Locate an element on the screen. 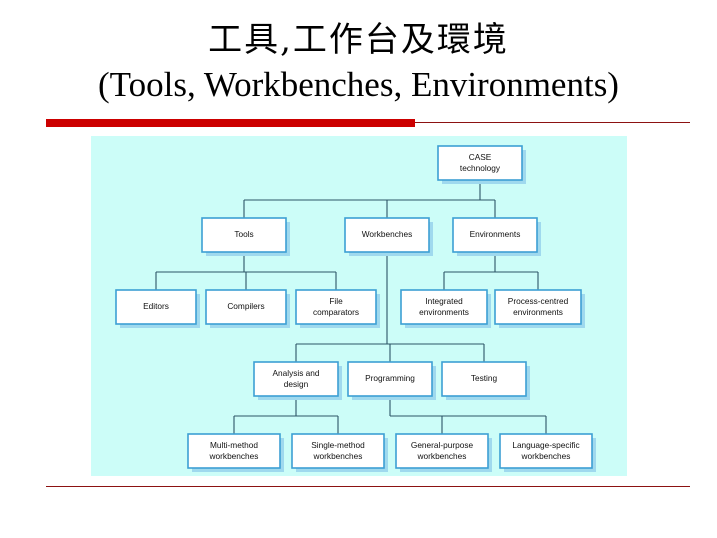 This screenshot has width=717, height=538. node-label: Programming is located at coordinates (390, 378).